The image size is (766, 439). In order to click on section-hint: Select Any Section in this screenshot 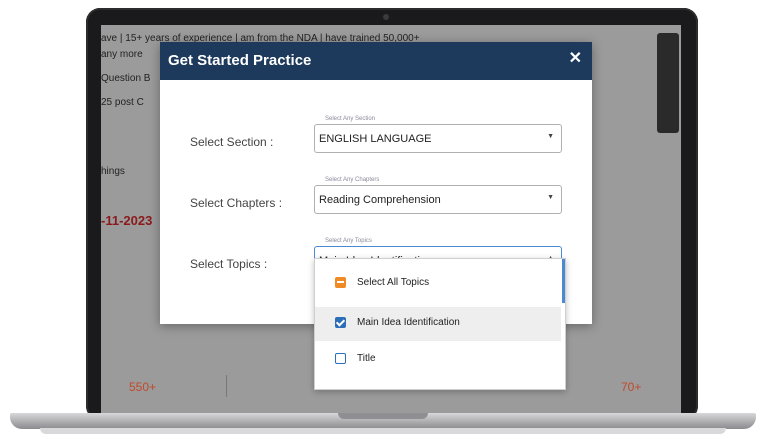, I will do `click(350, 119)`.